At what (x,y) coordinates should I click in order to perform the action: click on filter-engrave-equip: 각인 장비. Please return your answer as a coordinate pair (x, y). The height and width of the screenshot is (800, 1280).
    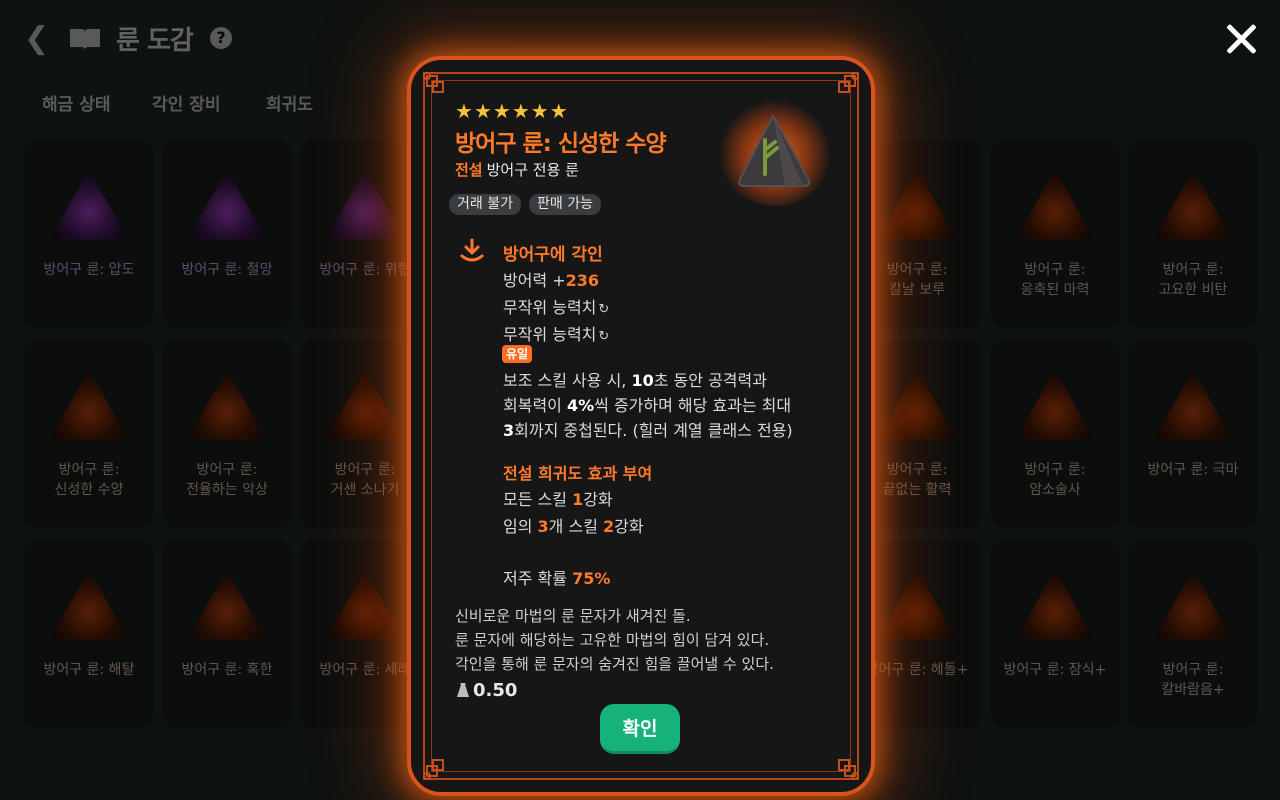
    Looking at the image, I should click on (186, 102).